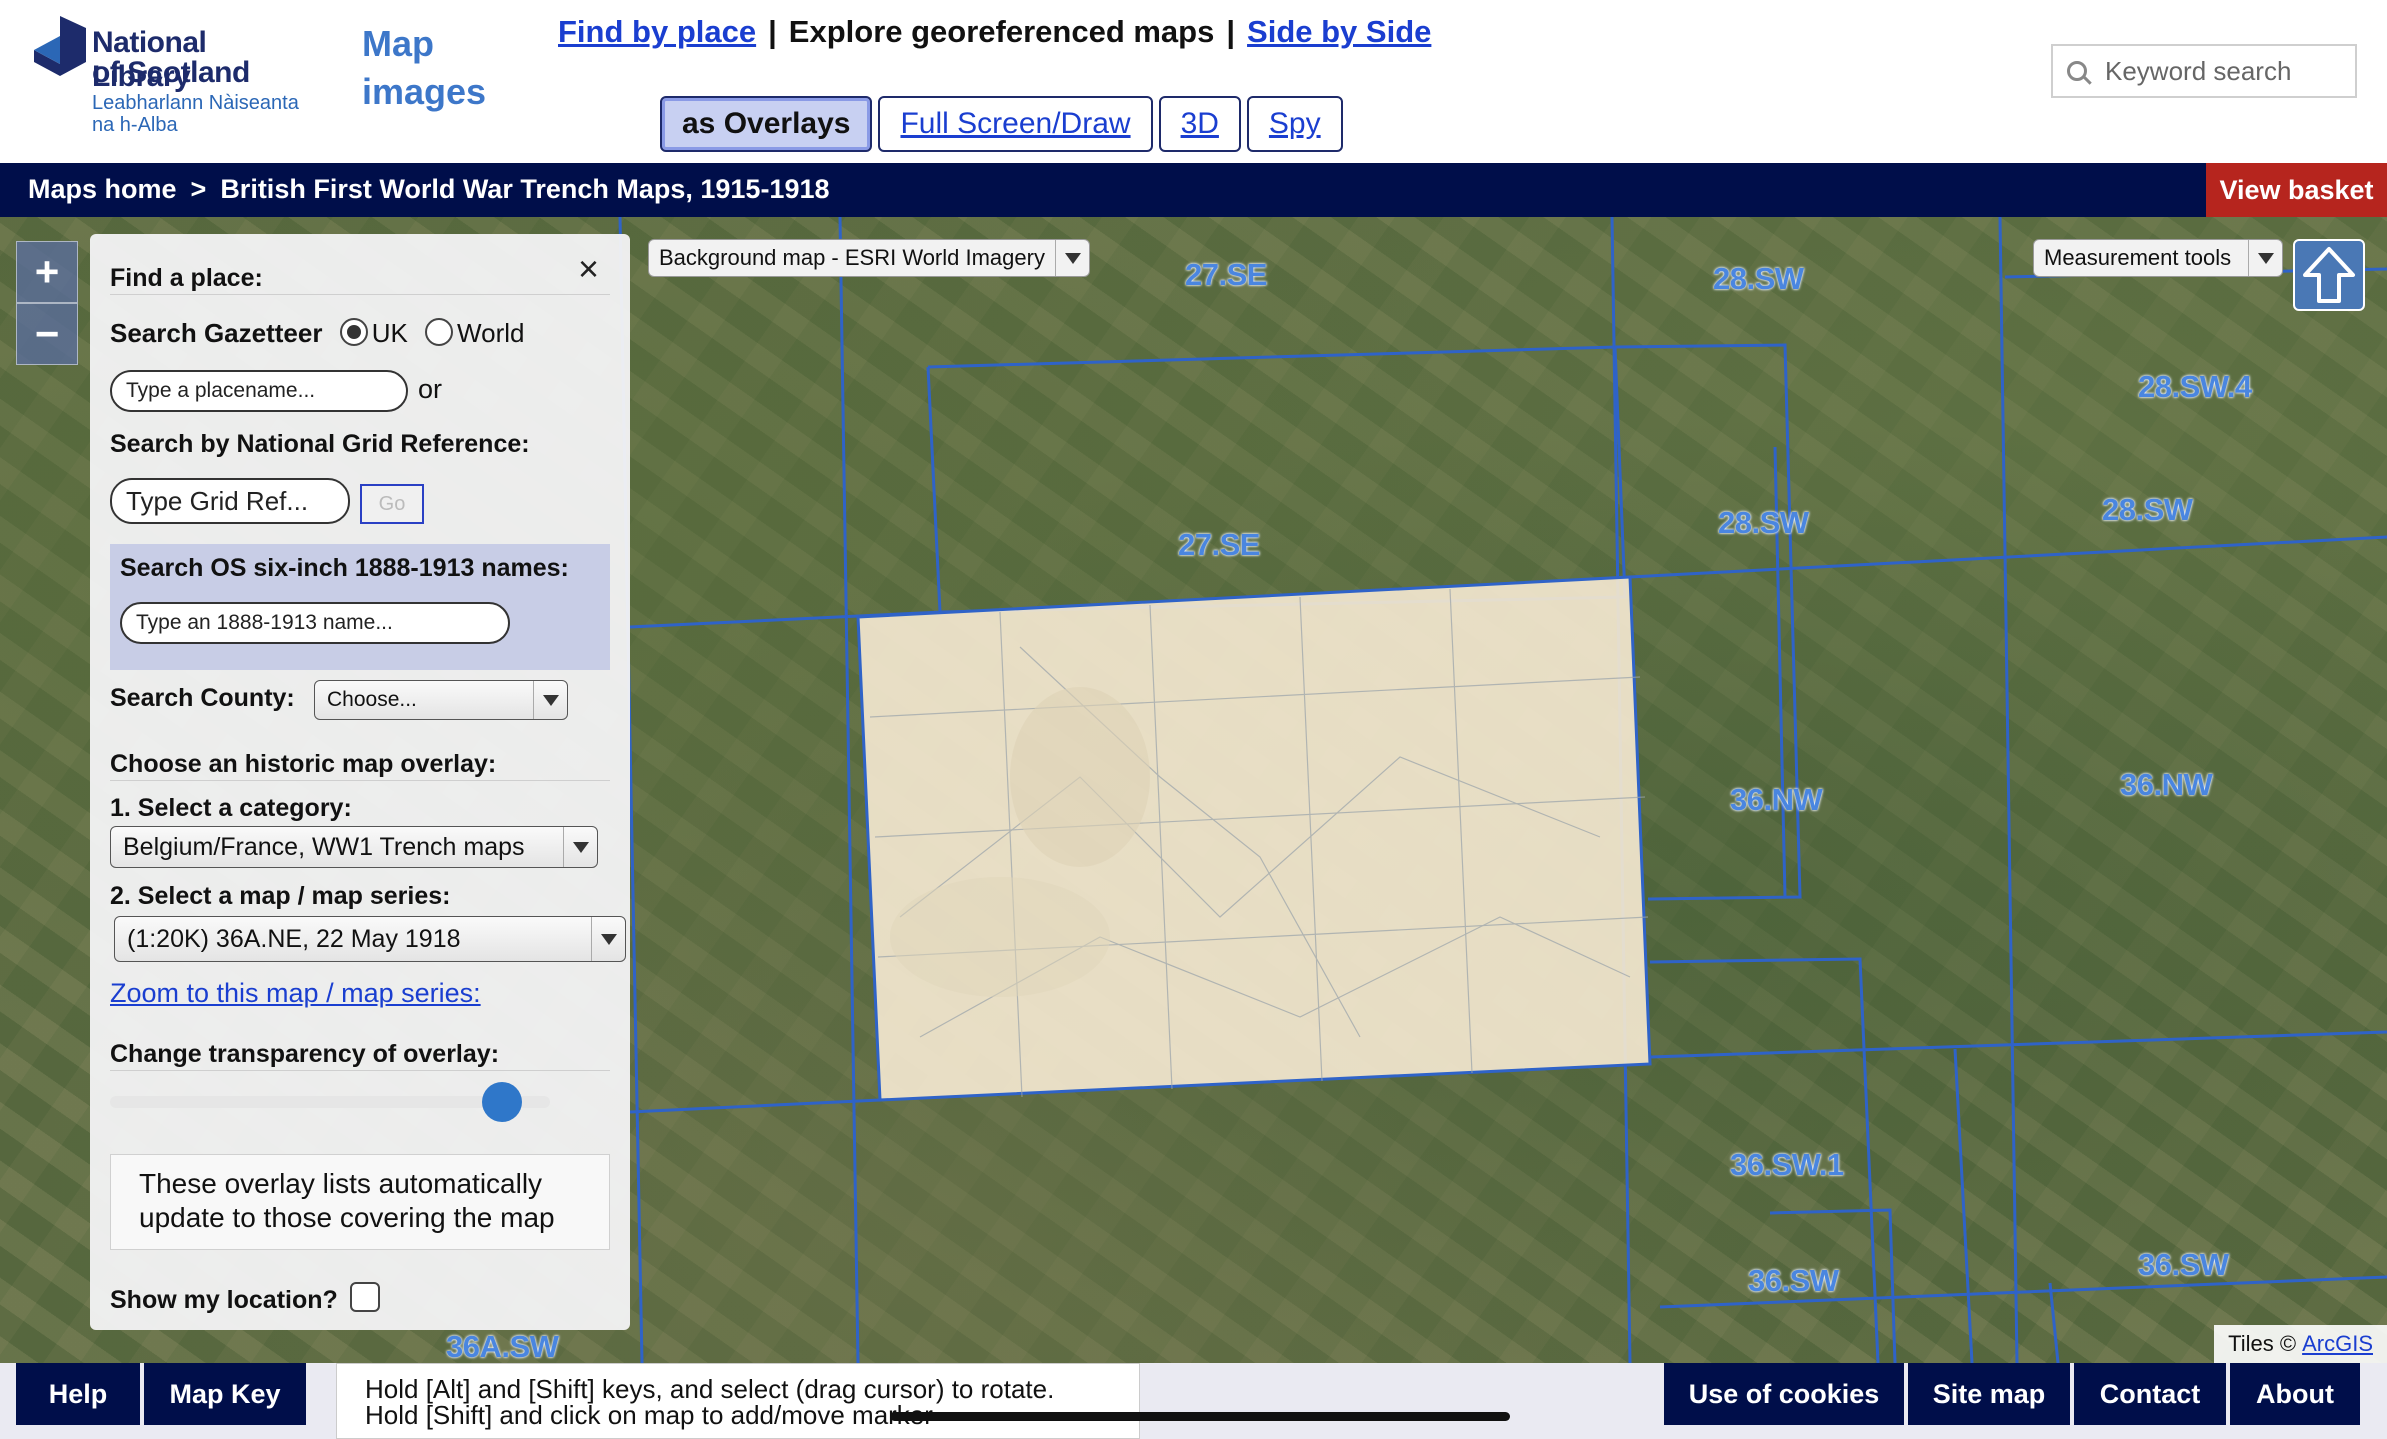 Image resolution: width=2387 pixels, height=1439 pixels. Describe the element at coordinates (344, 568) in the screenshot. I see `os-names-heading: Search OS six-inch 1888-1913 names:` at that location.